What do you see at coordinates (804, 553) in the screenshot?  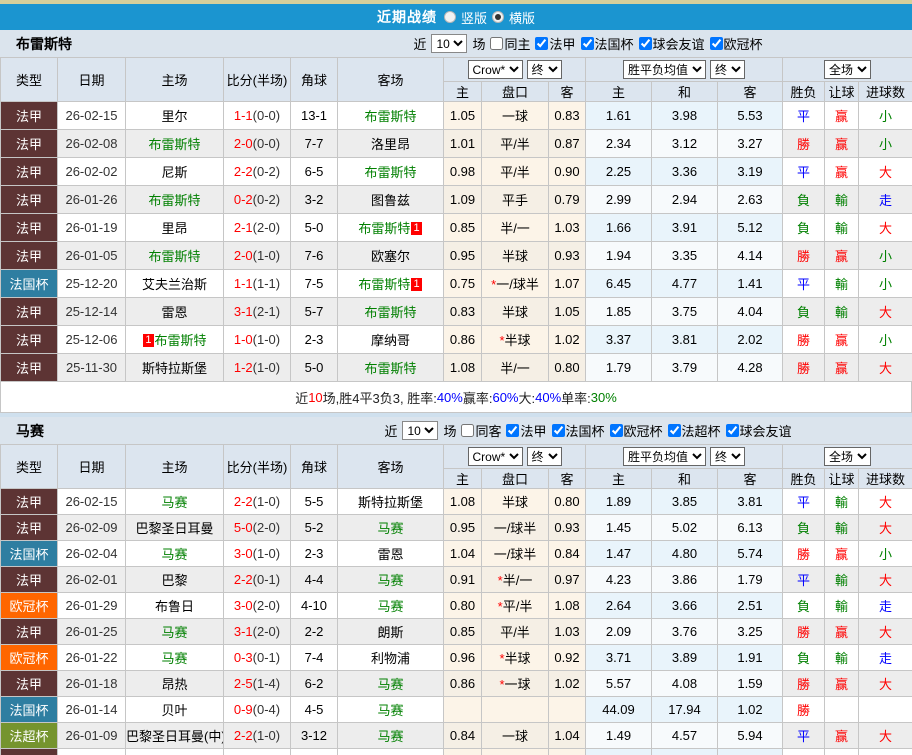 I see `wdl-result-cell: 勝` at bounding box center [804, 553].